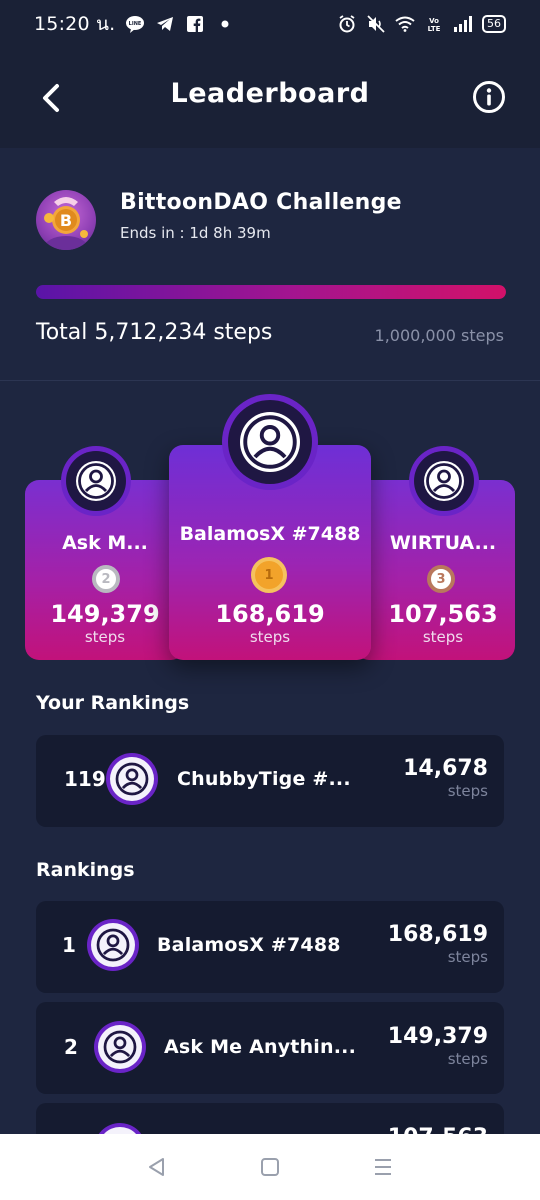  Describe the element at coordinates (225, 24) in the screenshot. I see `notification-dot-icon` at that location.